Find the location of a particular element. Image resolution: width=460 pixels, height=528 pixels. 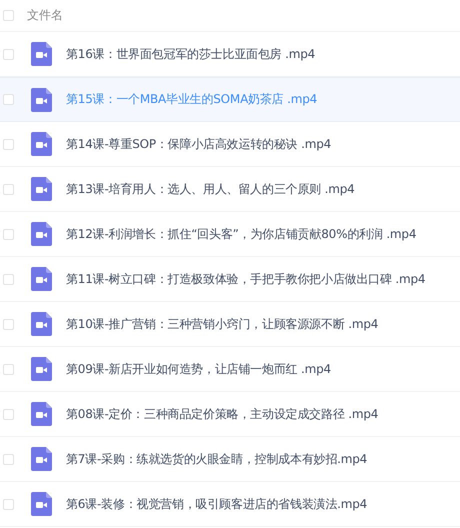

file-name: 第12课-利润增长：抓住“回头客”，为你店铺贡献80%的利润 .mp4 is located at coordinates (241, 234).